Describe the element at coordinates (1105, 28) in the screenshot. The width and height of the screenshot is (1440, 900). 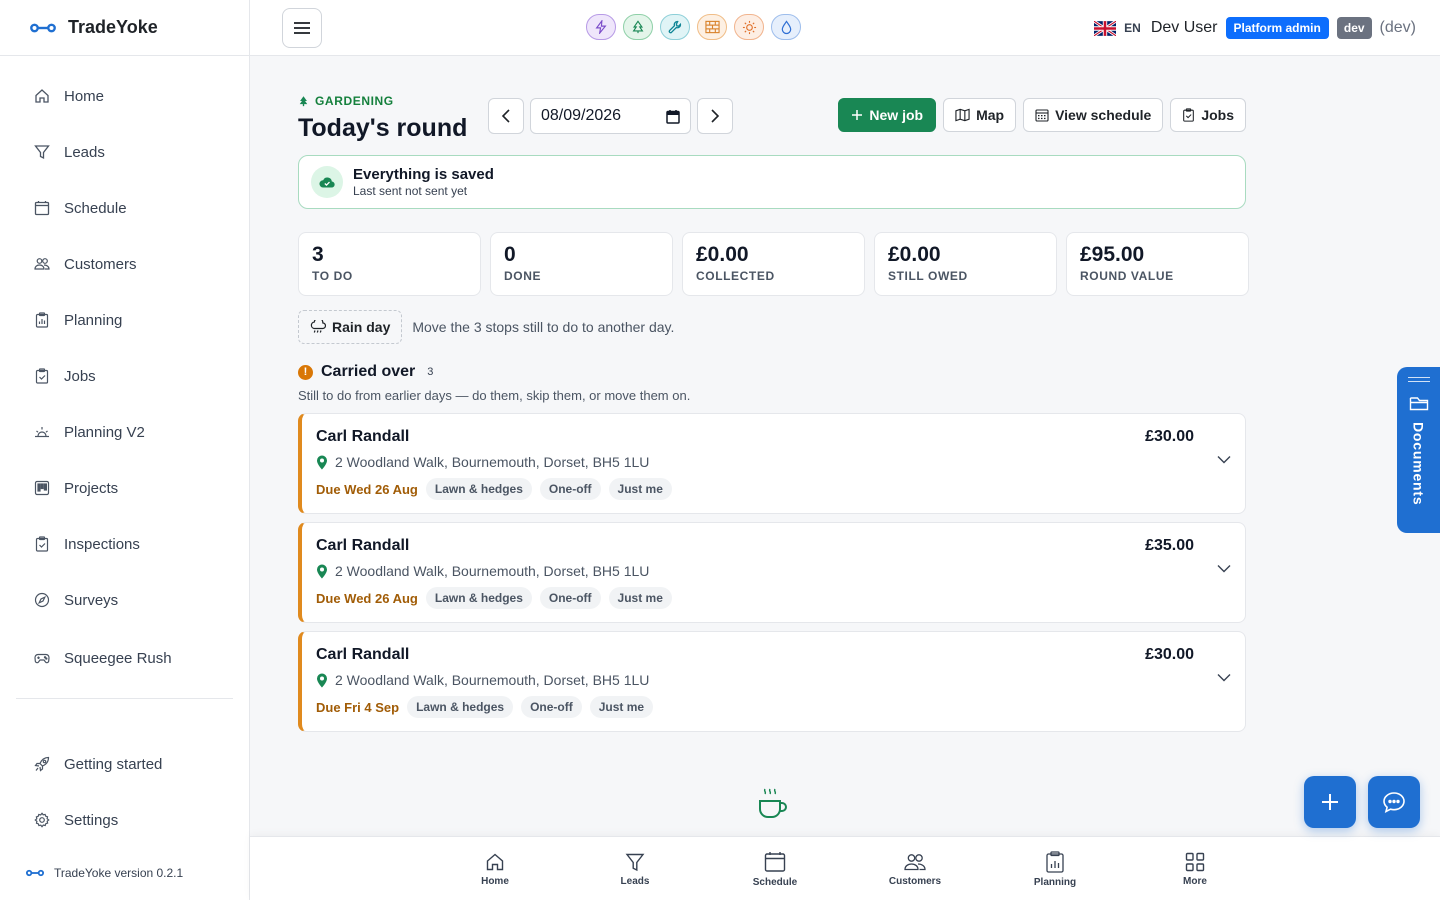
I see `uk-flag-icon` at that location.